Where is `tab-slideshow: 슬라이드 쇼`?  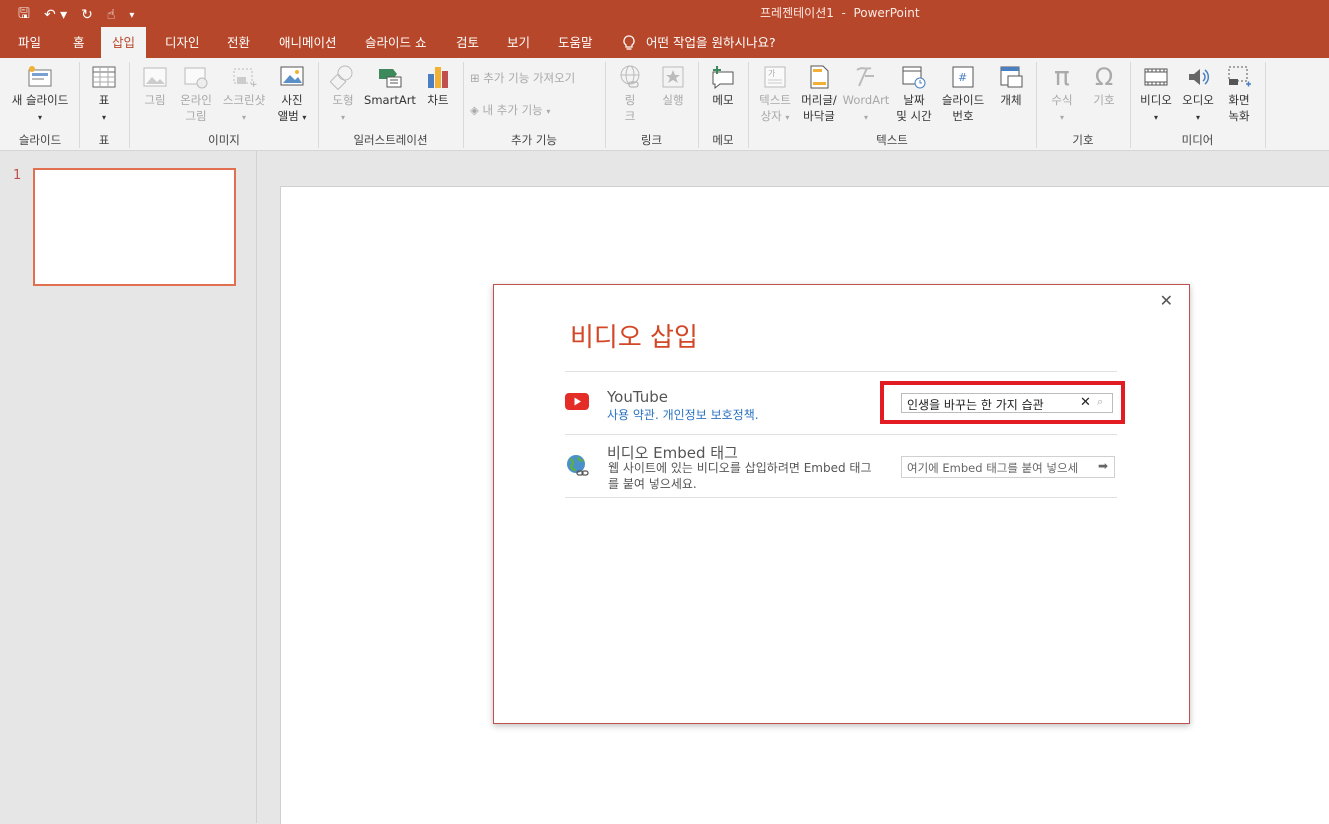 tab-slideshow: 슬라이드 쇼 is located at coordinates (395, 42).